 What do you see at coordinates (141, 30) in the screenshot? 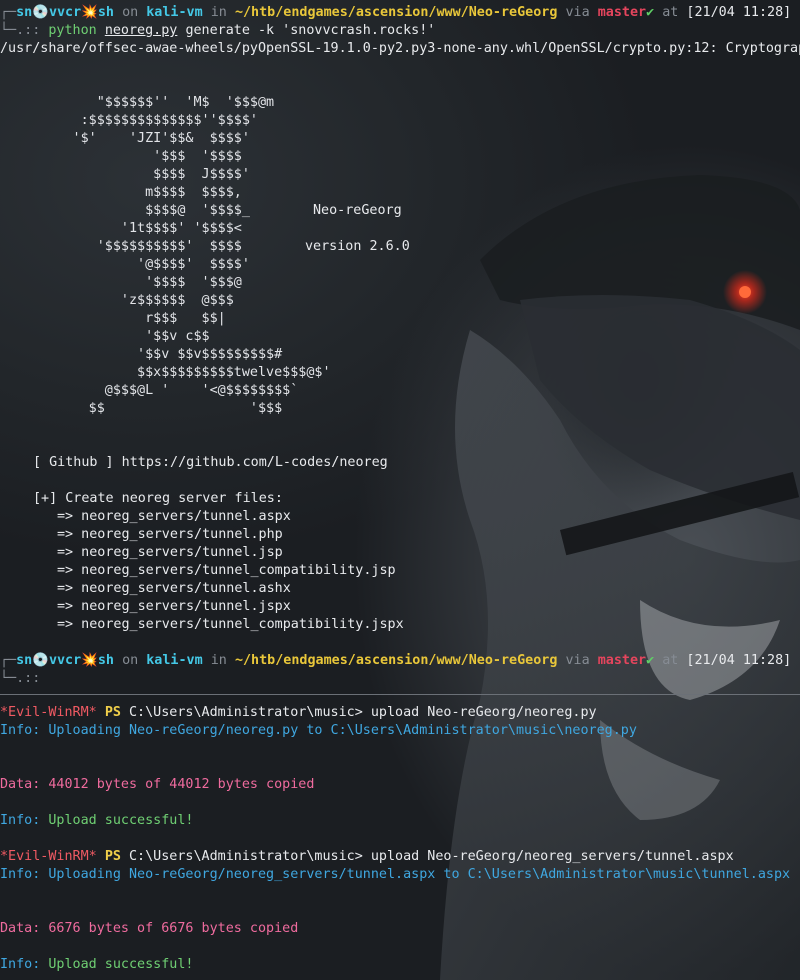
I see `command-script: neoreg.py` at bounding box center [141, 30].